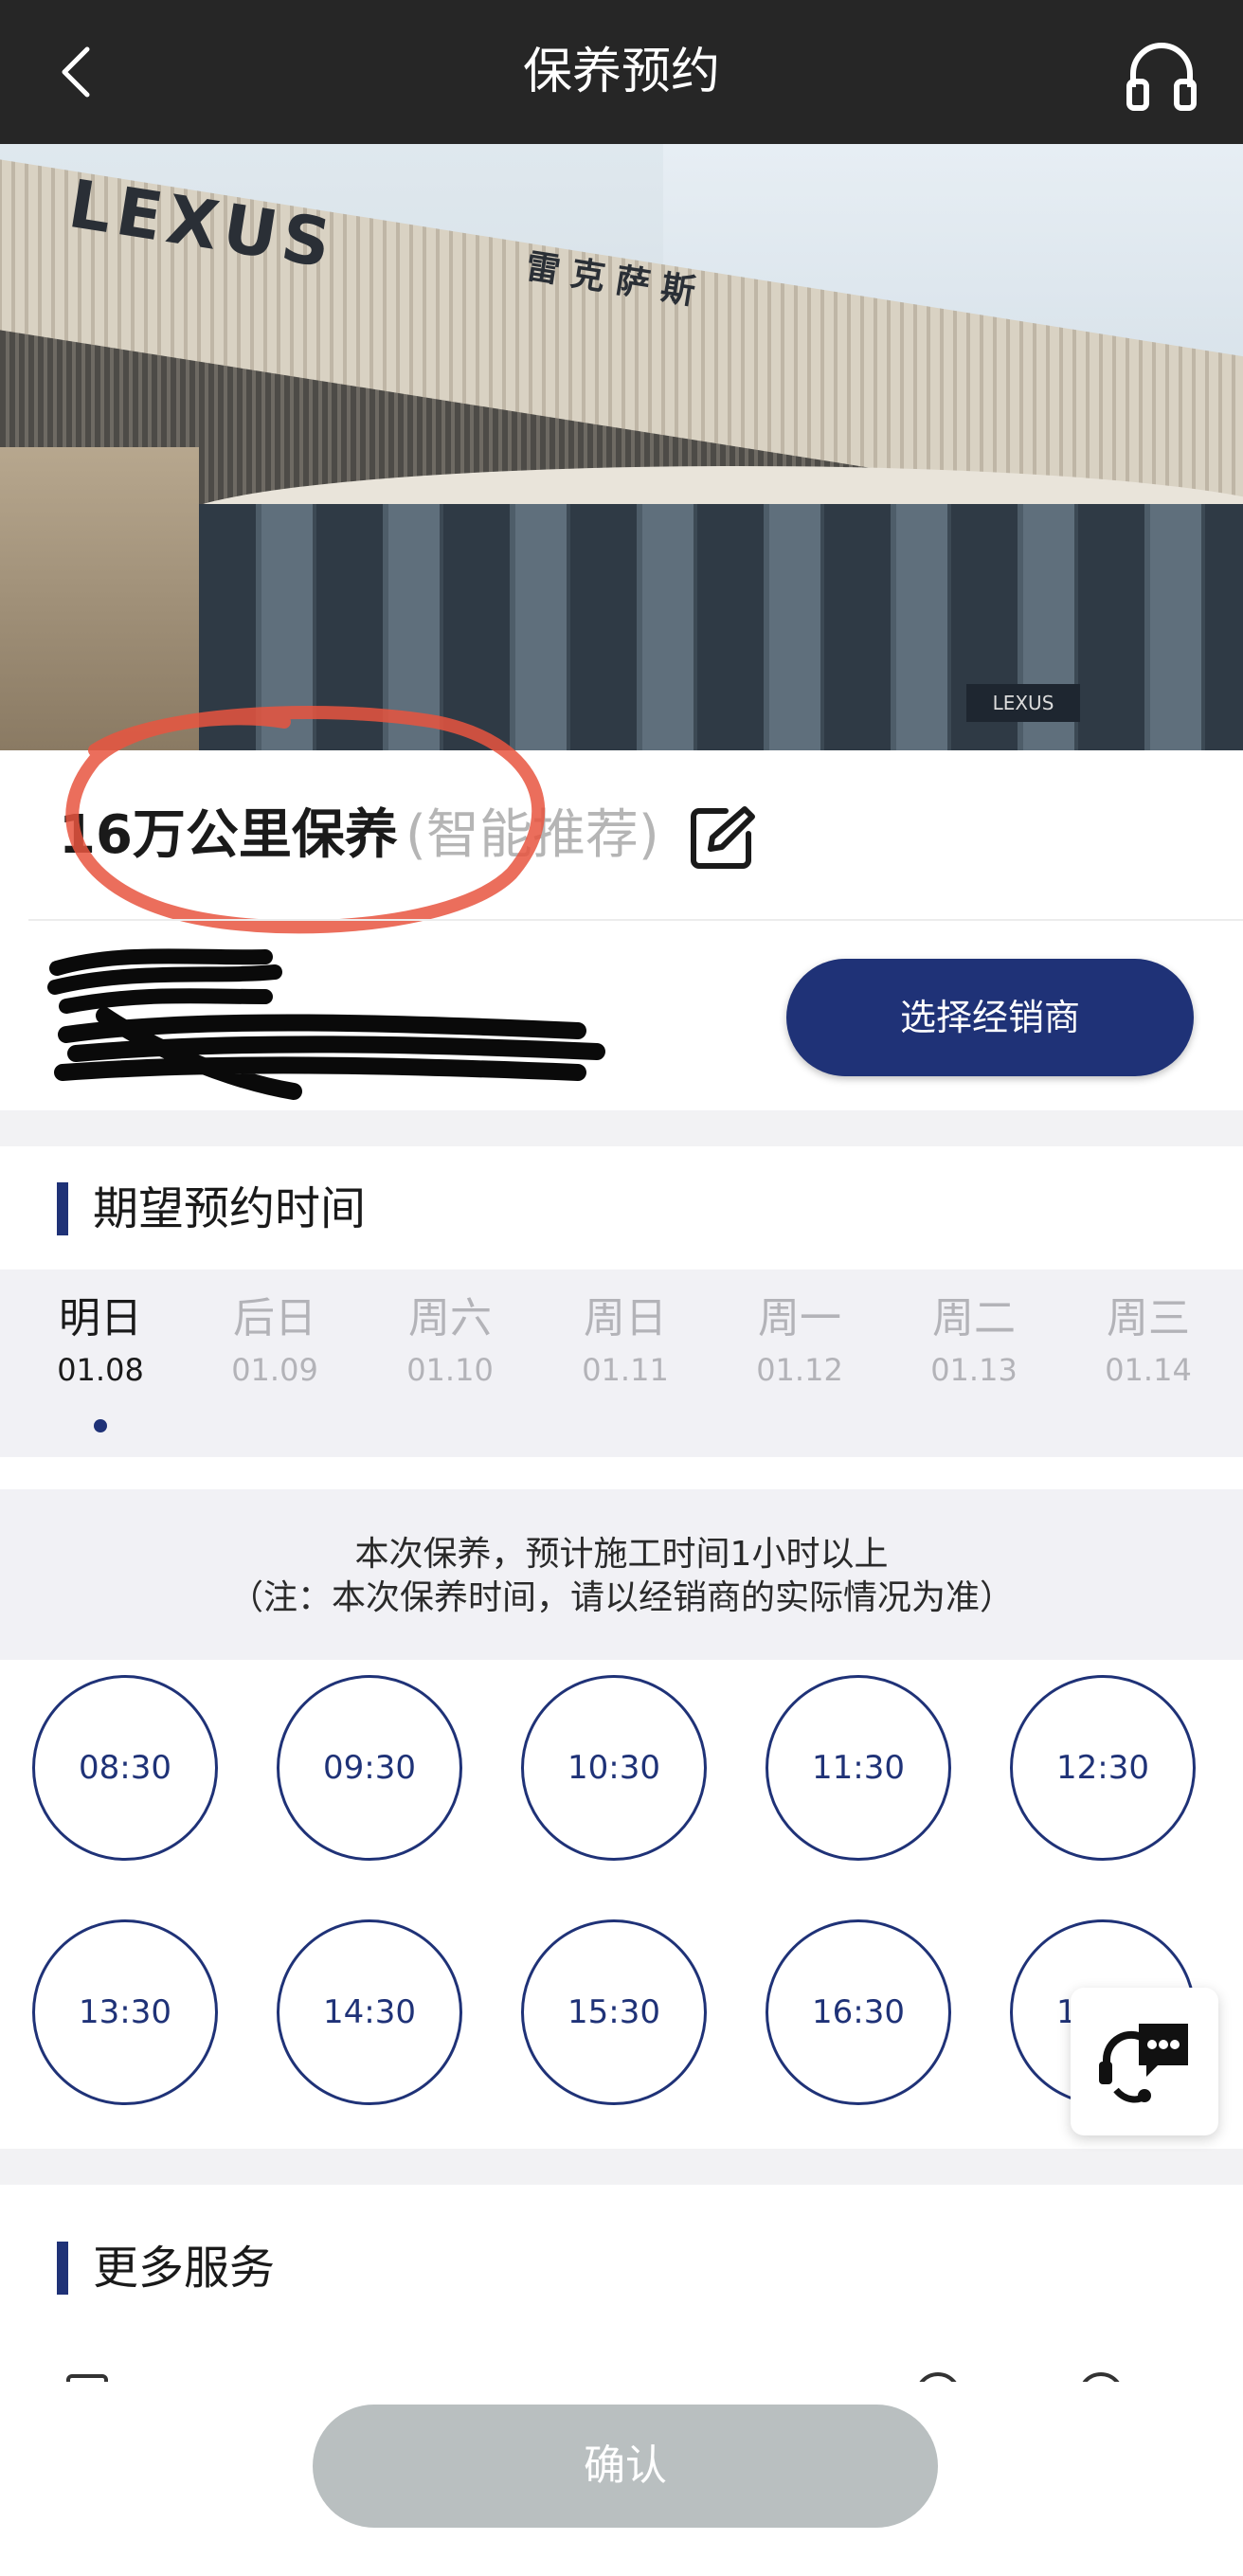 The image size is (1243, 2576). Describe the element at coordinates (275, 1318) in the screenshot. I see `date-weekday: 后日` at that location.